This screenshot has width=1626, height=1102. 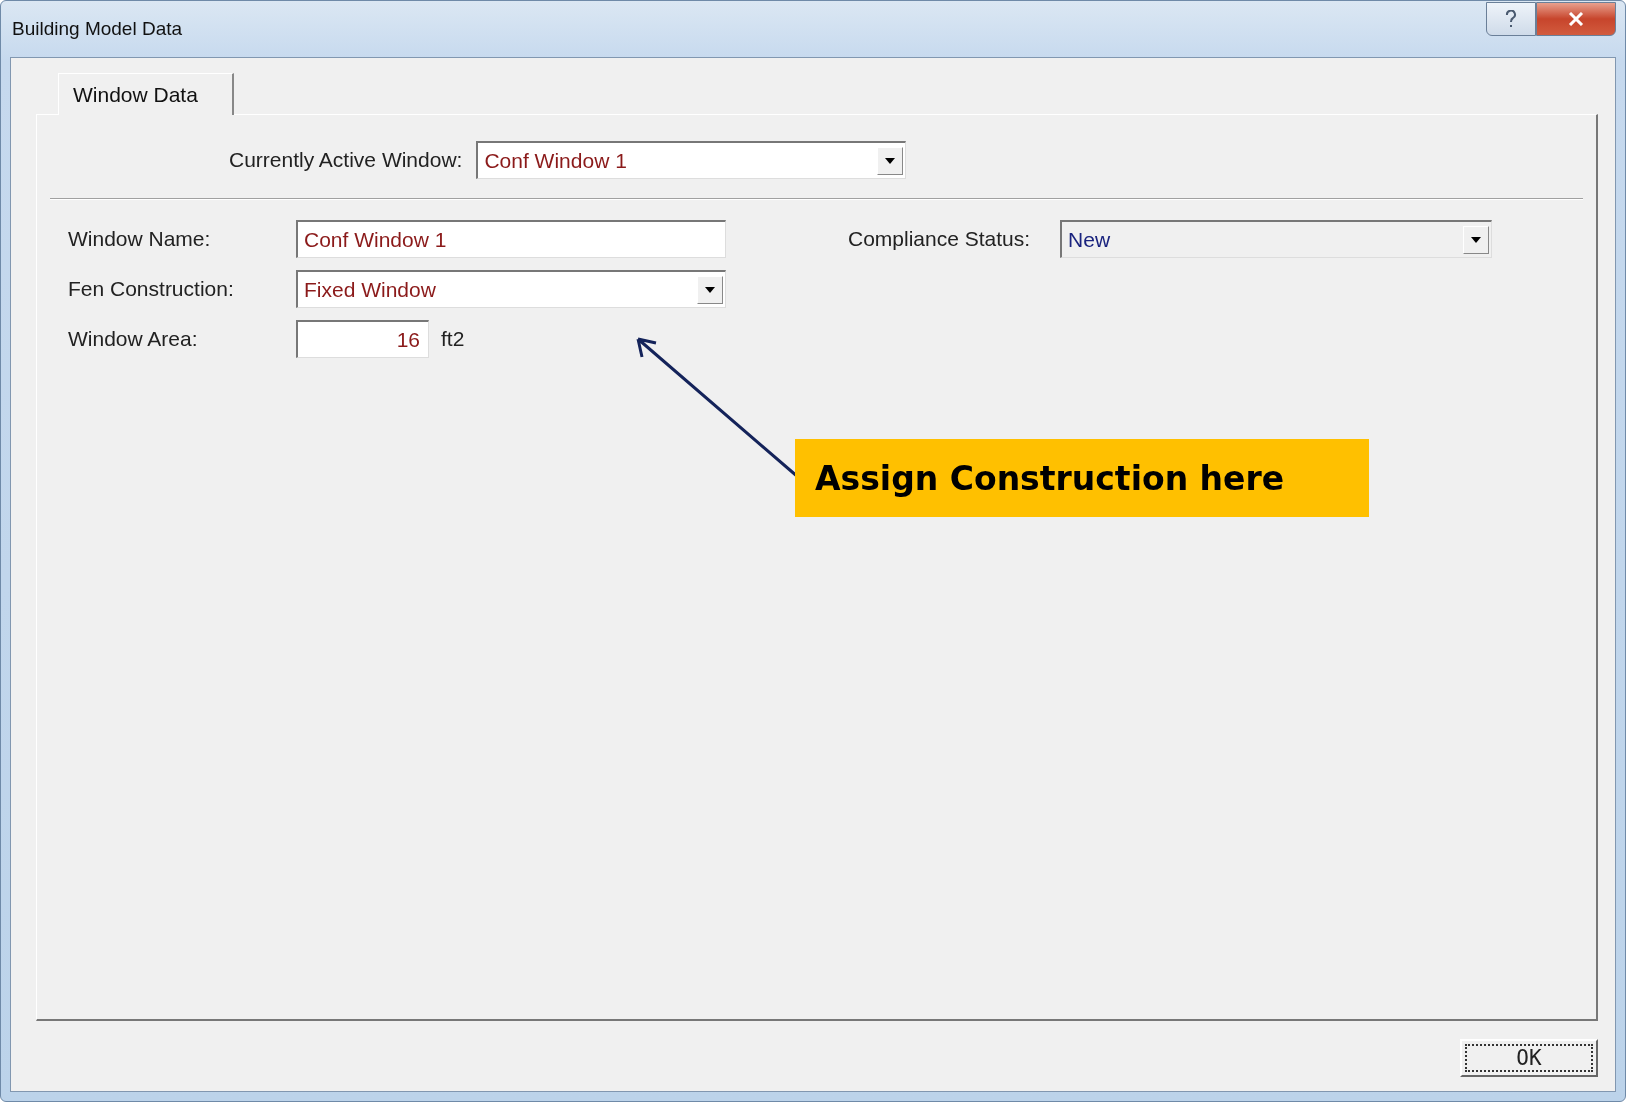 I want to click on compliance-status-dropdown: New, so click(x=1276, y=239).